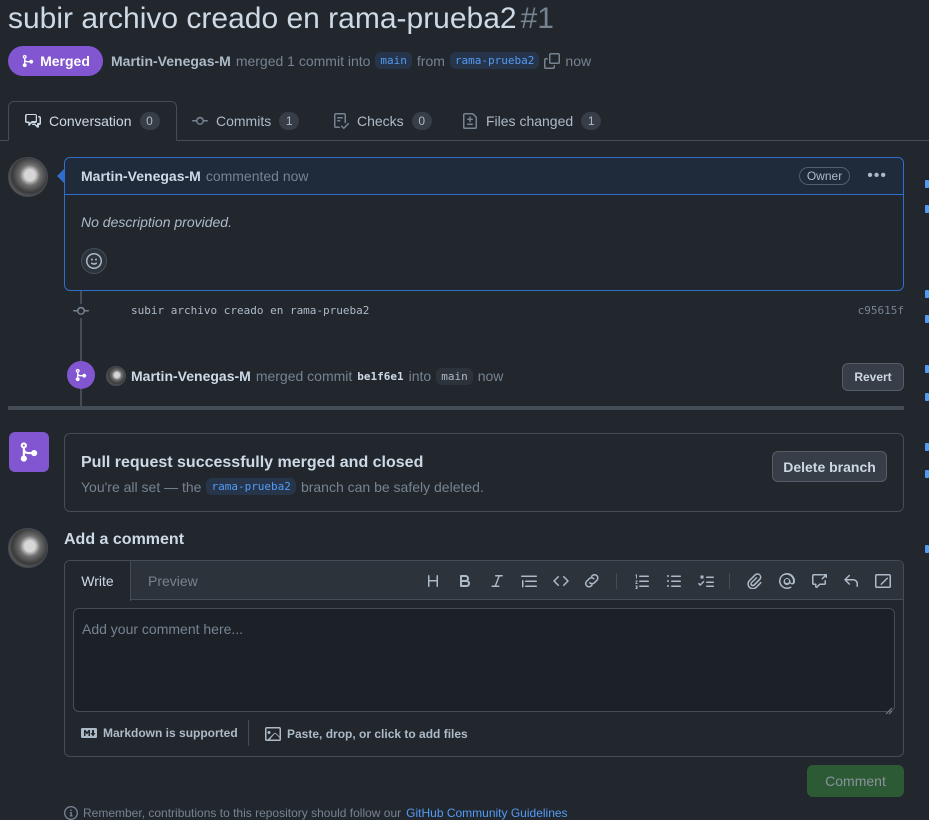 The height and width of the screenshot is (820, 929). I want to click on smiley-icon, so click(94, 261).